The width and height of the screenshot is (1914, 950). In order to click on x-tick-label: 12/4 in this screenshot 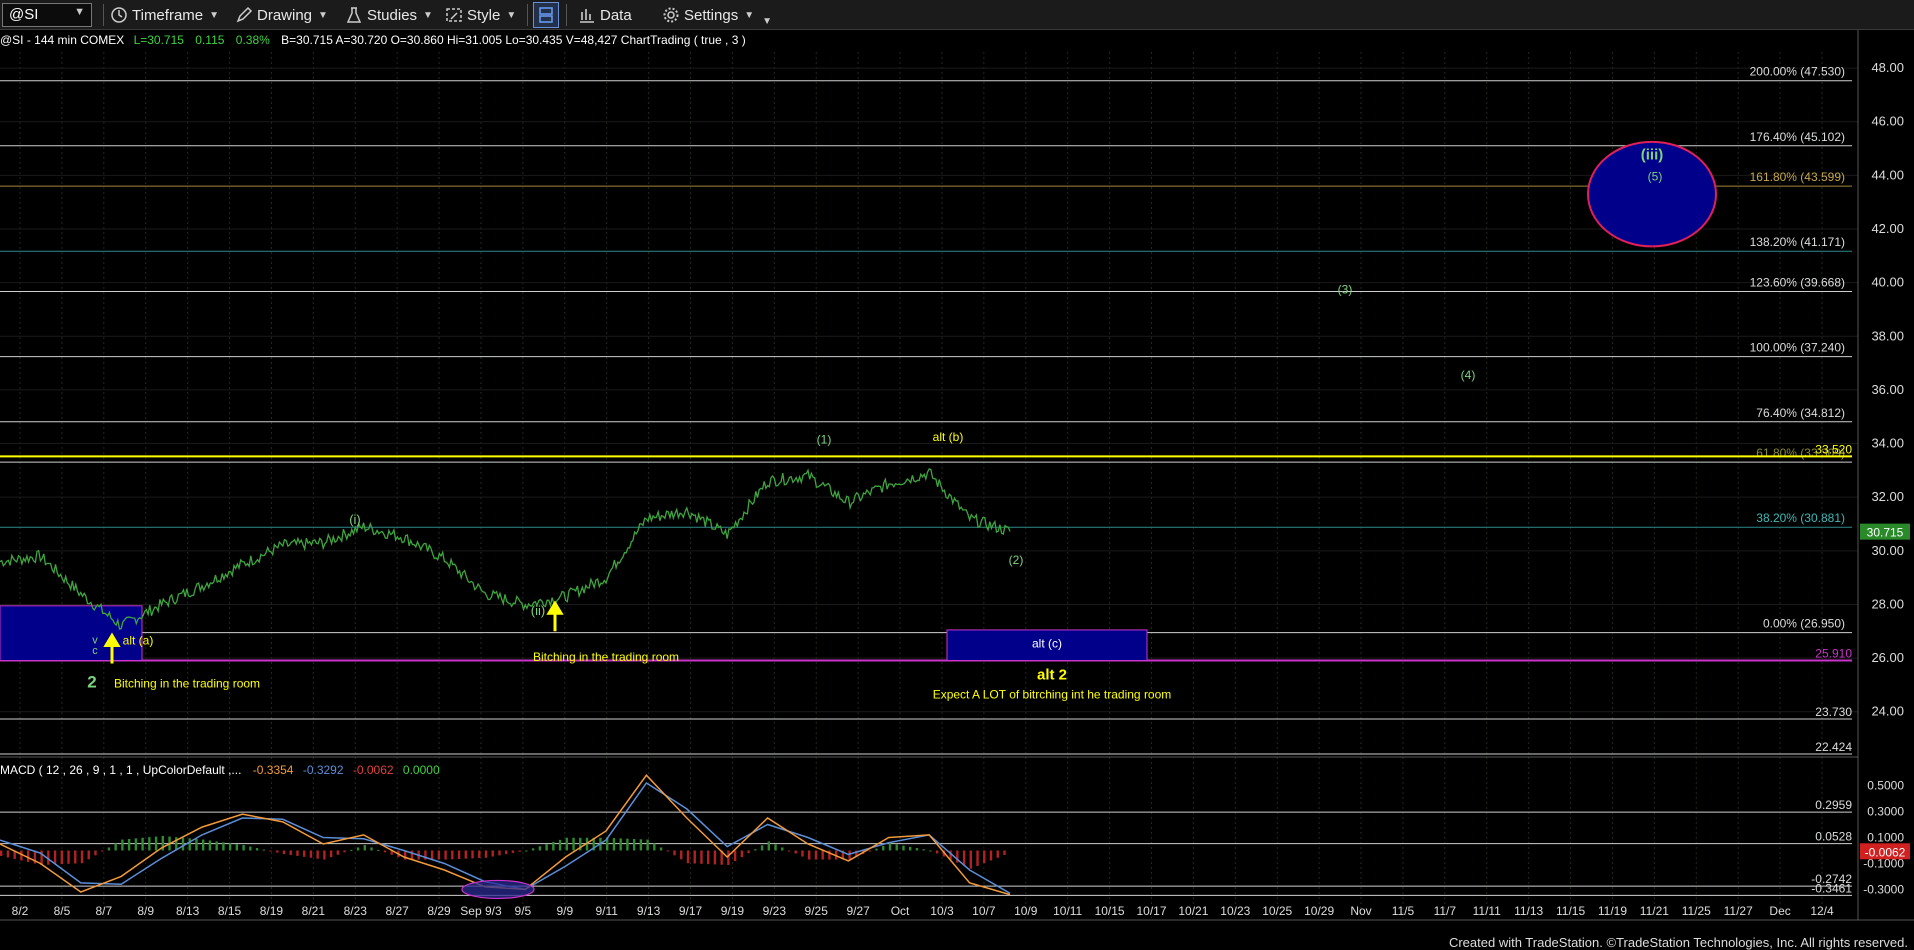, I will do `click(1822, 911)`.